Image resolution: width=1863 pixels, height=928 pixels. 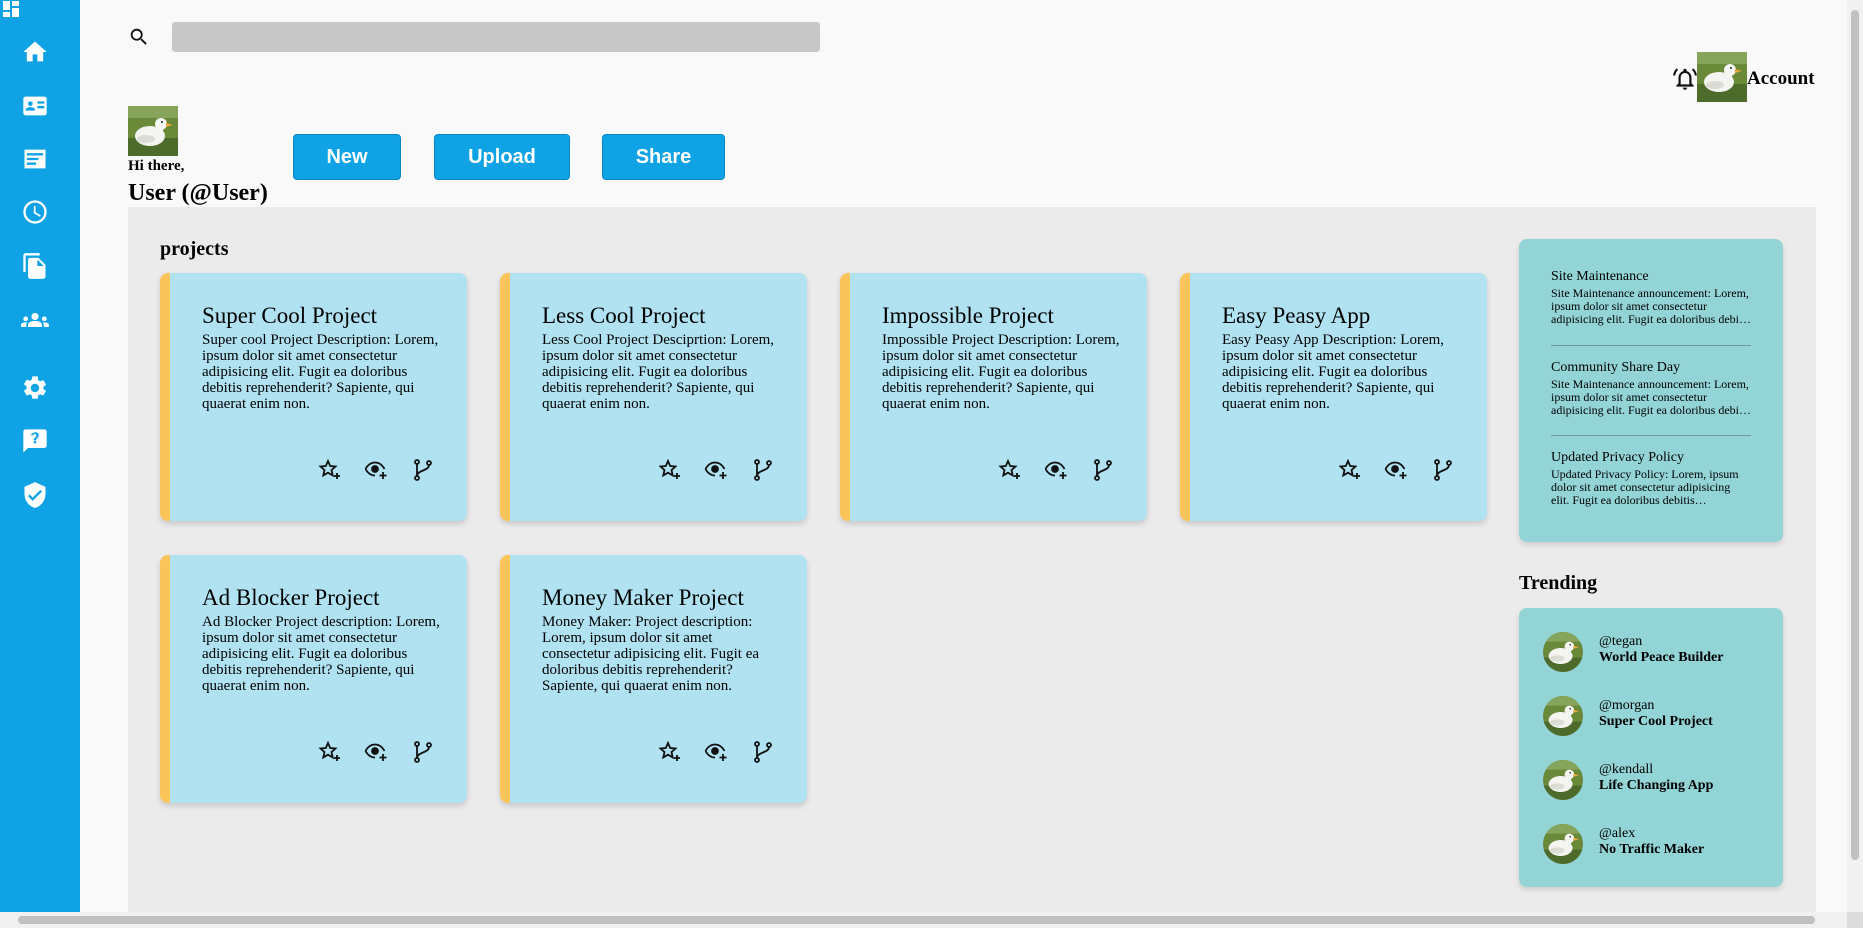 What do you see at coordinates (1656, 721) in the screenshot?
I see `trending-project: Super Cool Project` at bounding box center [1656, 721].